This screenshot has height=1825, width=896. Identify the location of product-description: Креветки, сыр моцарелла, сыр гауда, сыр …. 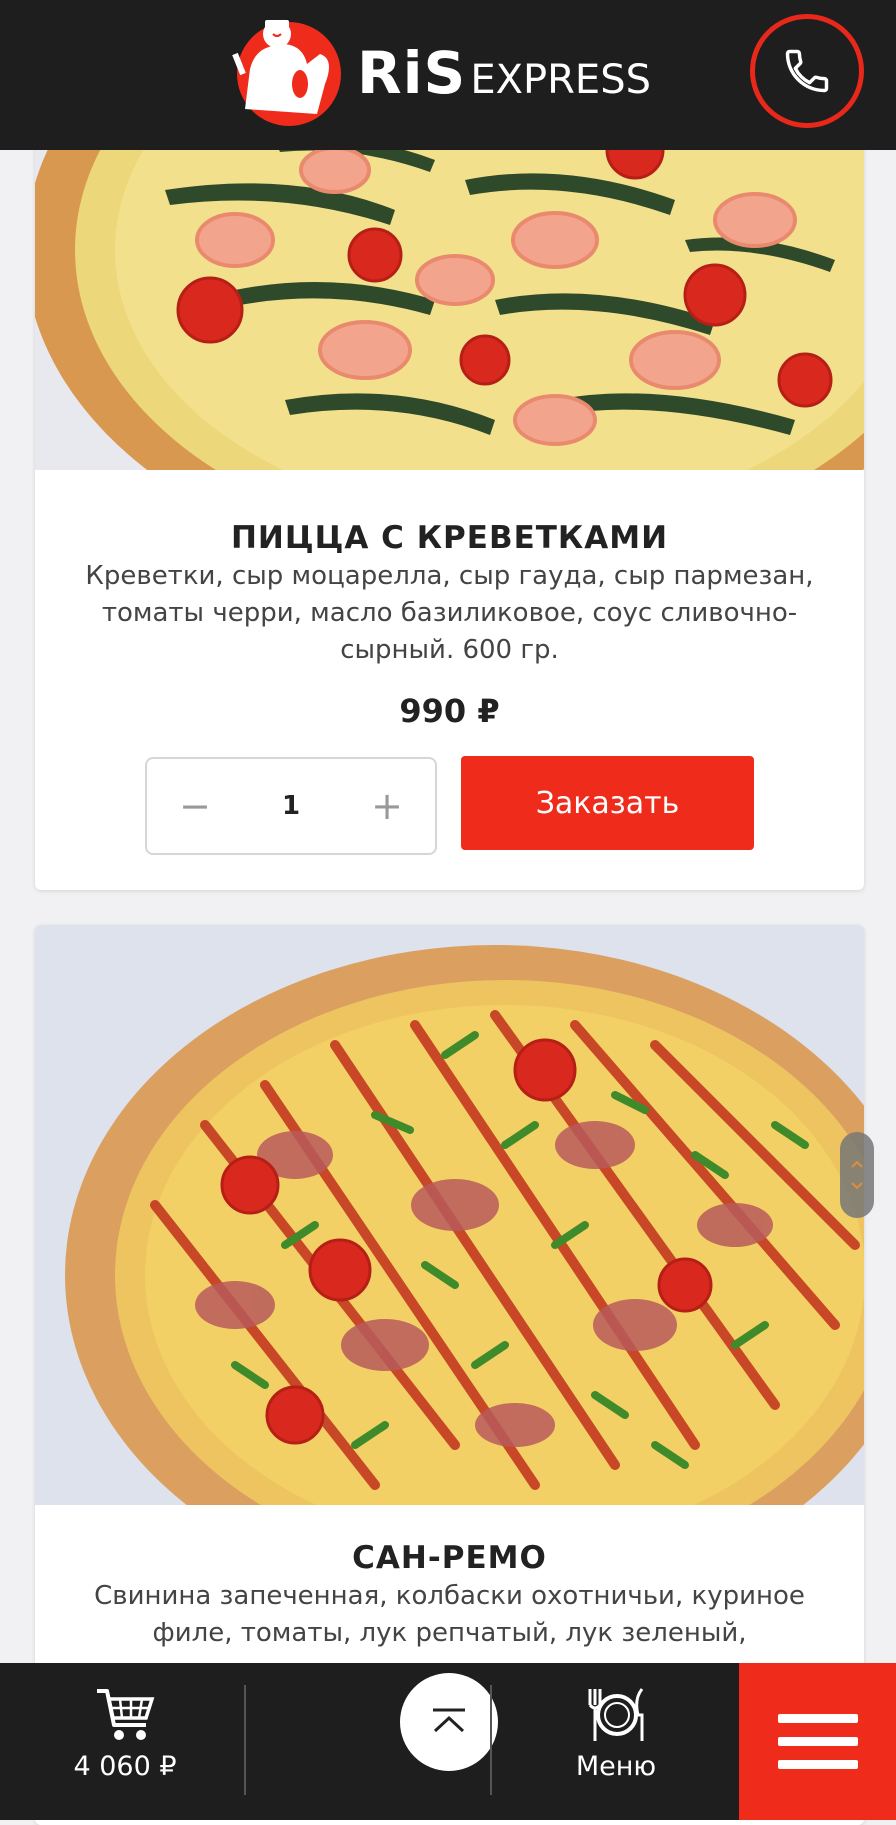
(449, 613).